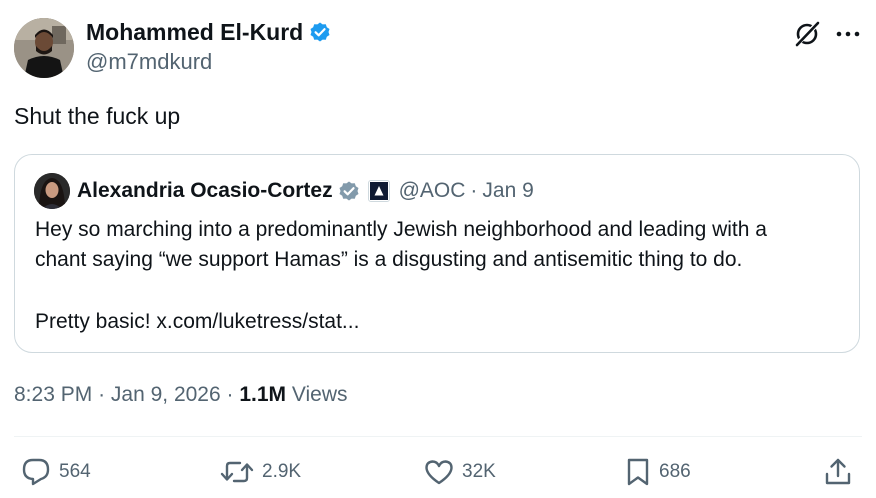 This screenshot has width=876, height=498. I want to click on bookmark-count: 686, so click(675, 471).